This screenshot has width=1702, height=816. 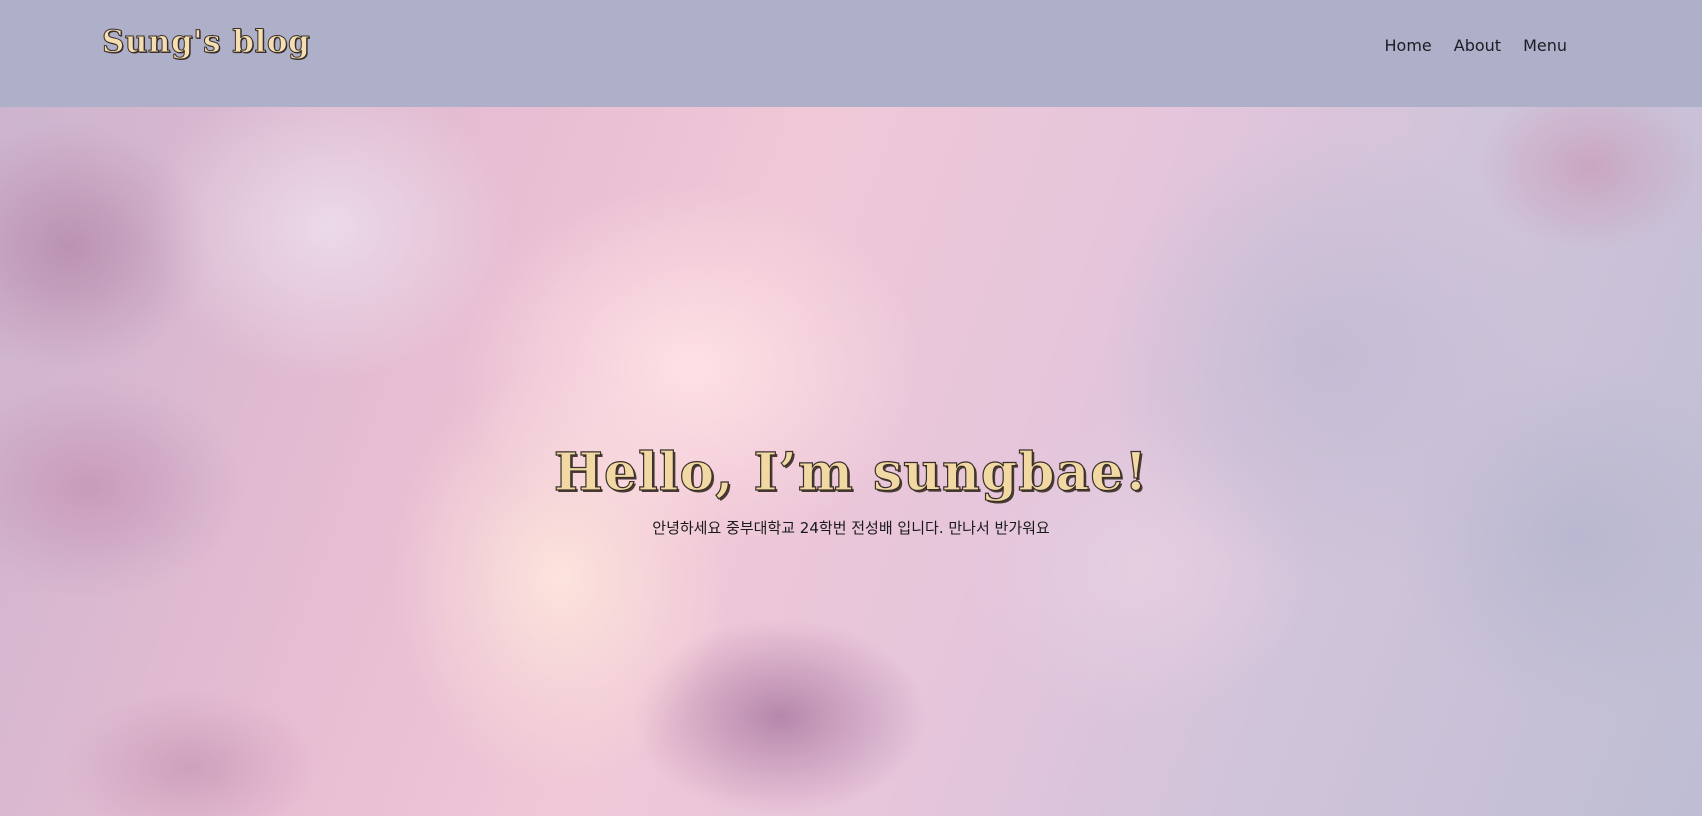 I want to click on main-nav: Home About Menu, so click(x=1476, y=45).